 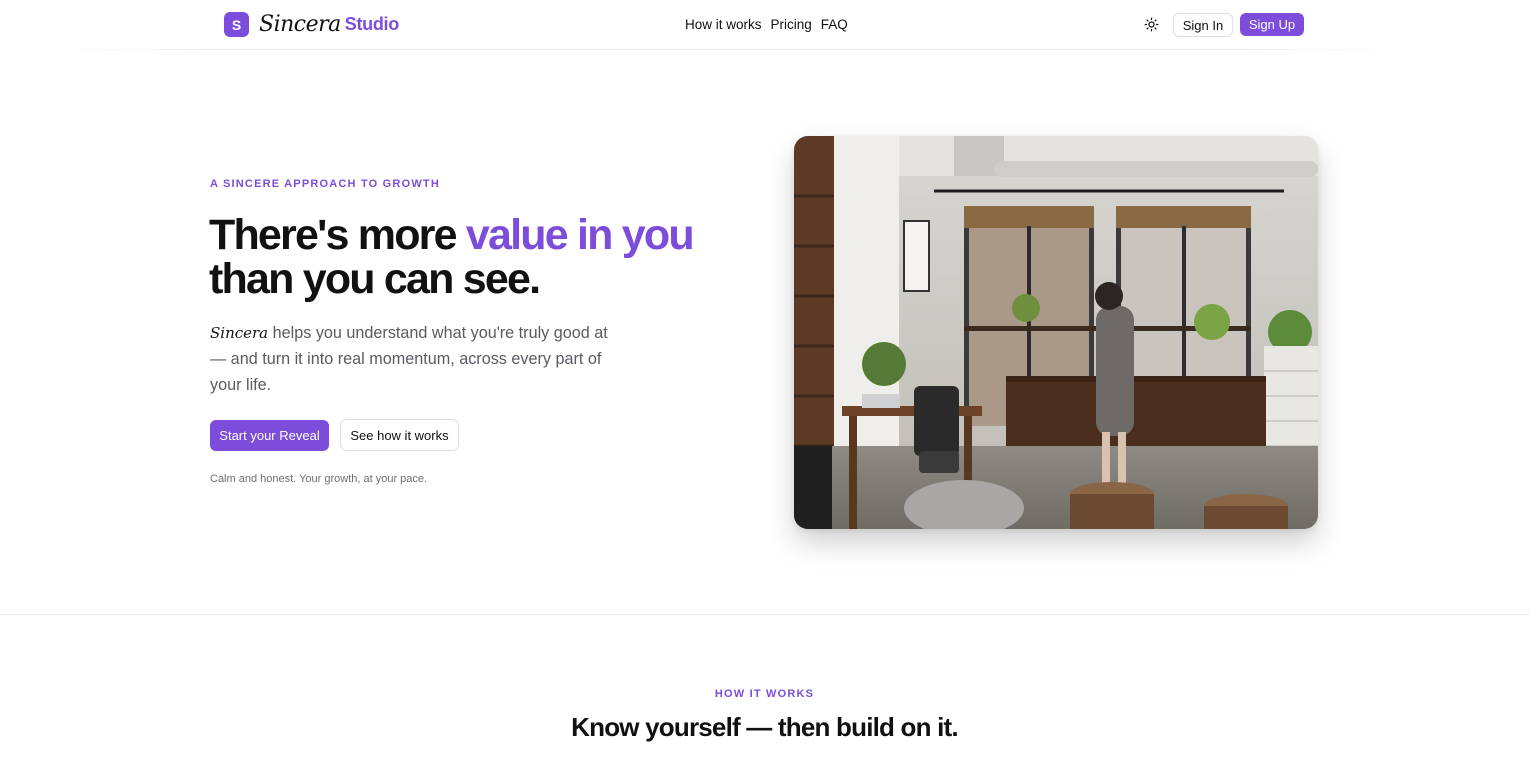 I want to click on sign-in-button: Sign In, so click(x=1203, y=25).